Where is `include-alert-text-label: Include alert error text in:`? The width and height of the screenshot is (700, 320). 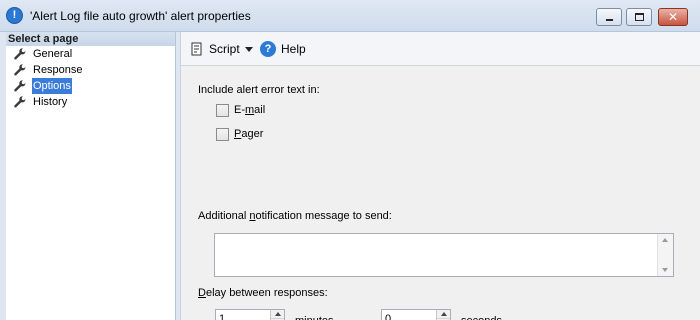 include-alert-text-label: Include alert error text in: is located at coordinates (259, 90).